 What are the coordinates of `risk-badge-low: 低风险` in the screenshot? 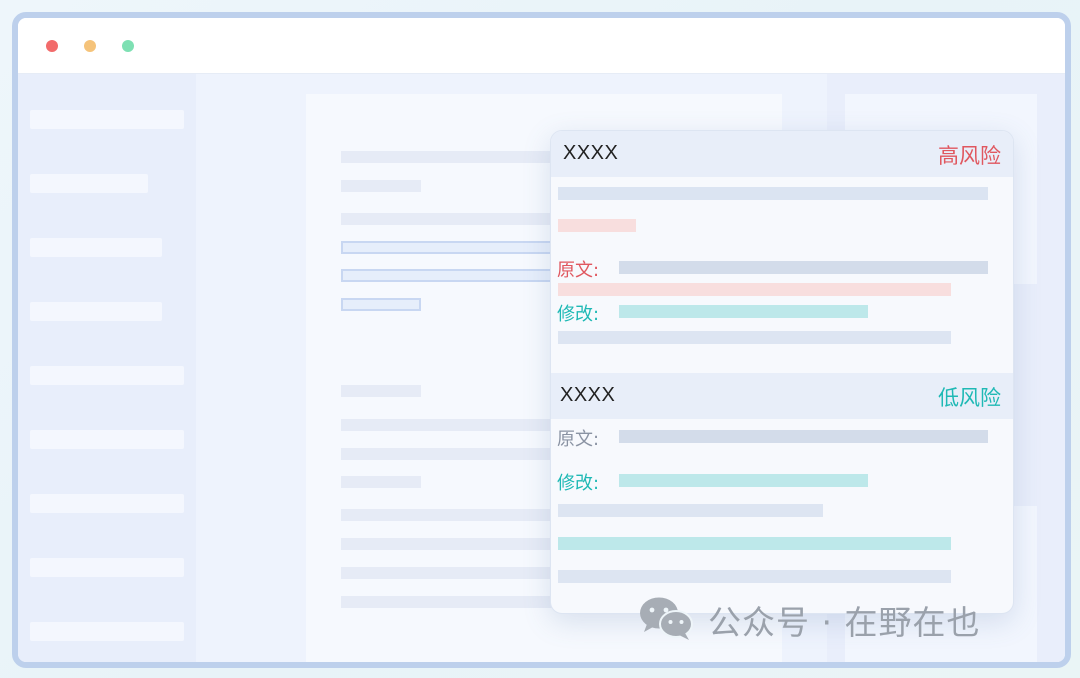 It's located at (969, 398).